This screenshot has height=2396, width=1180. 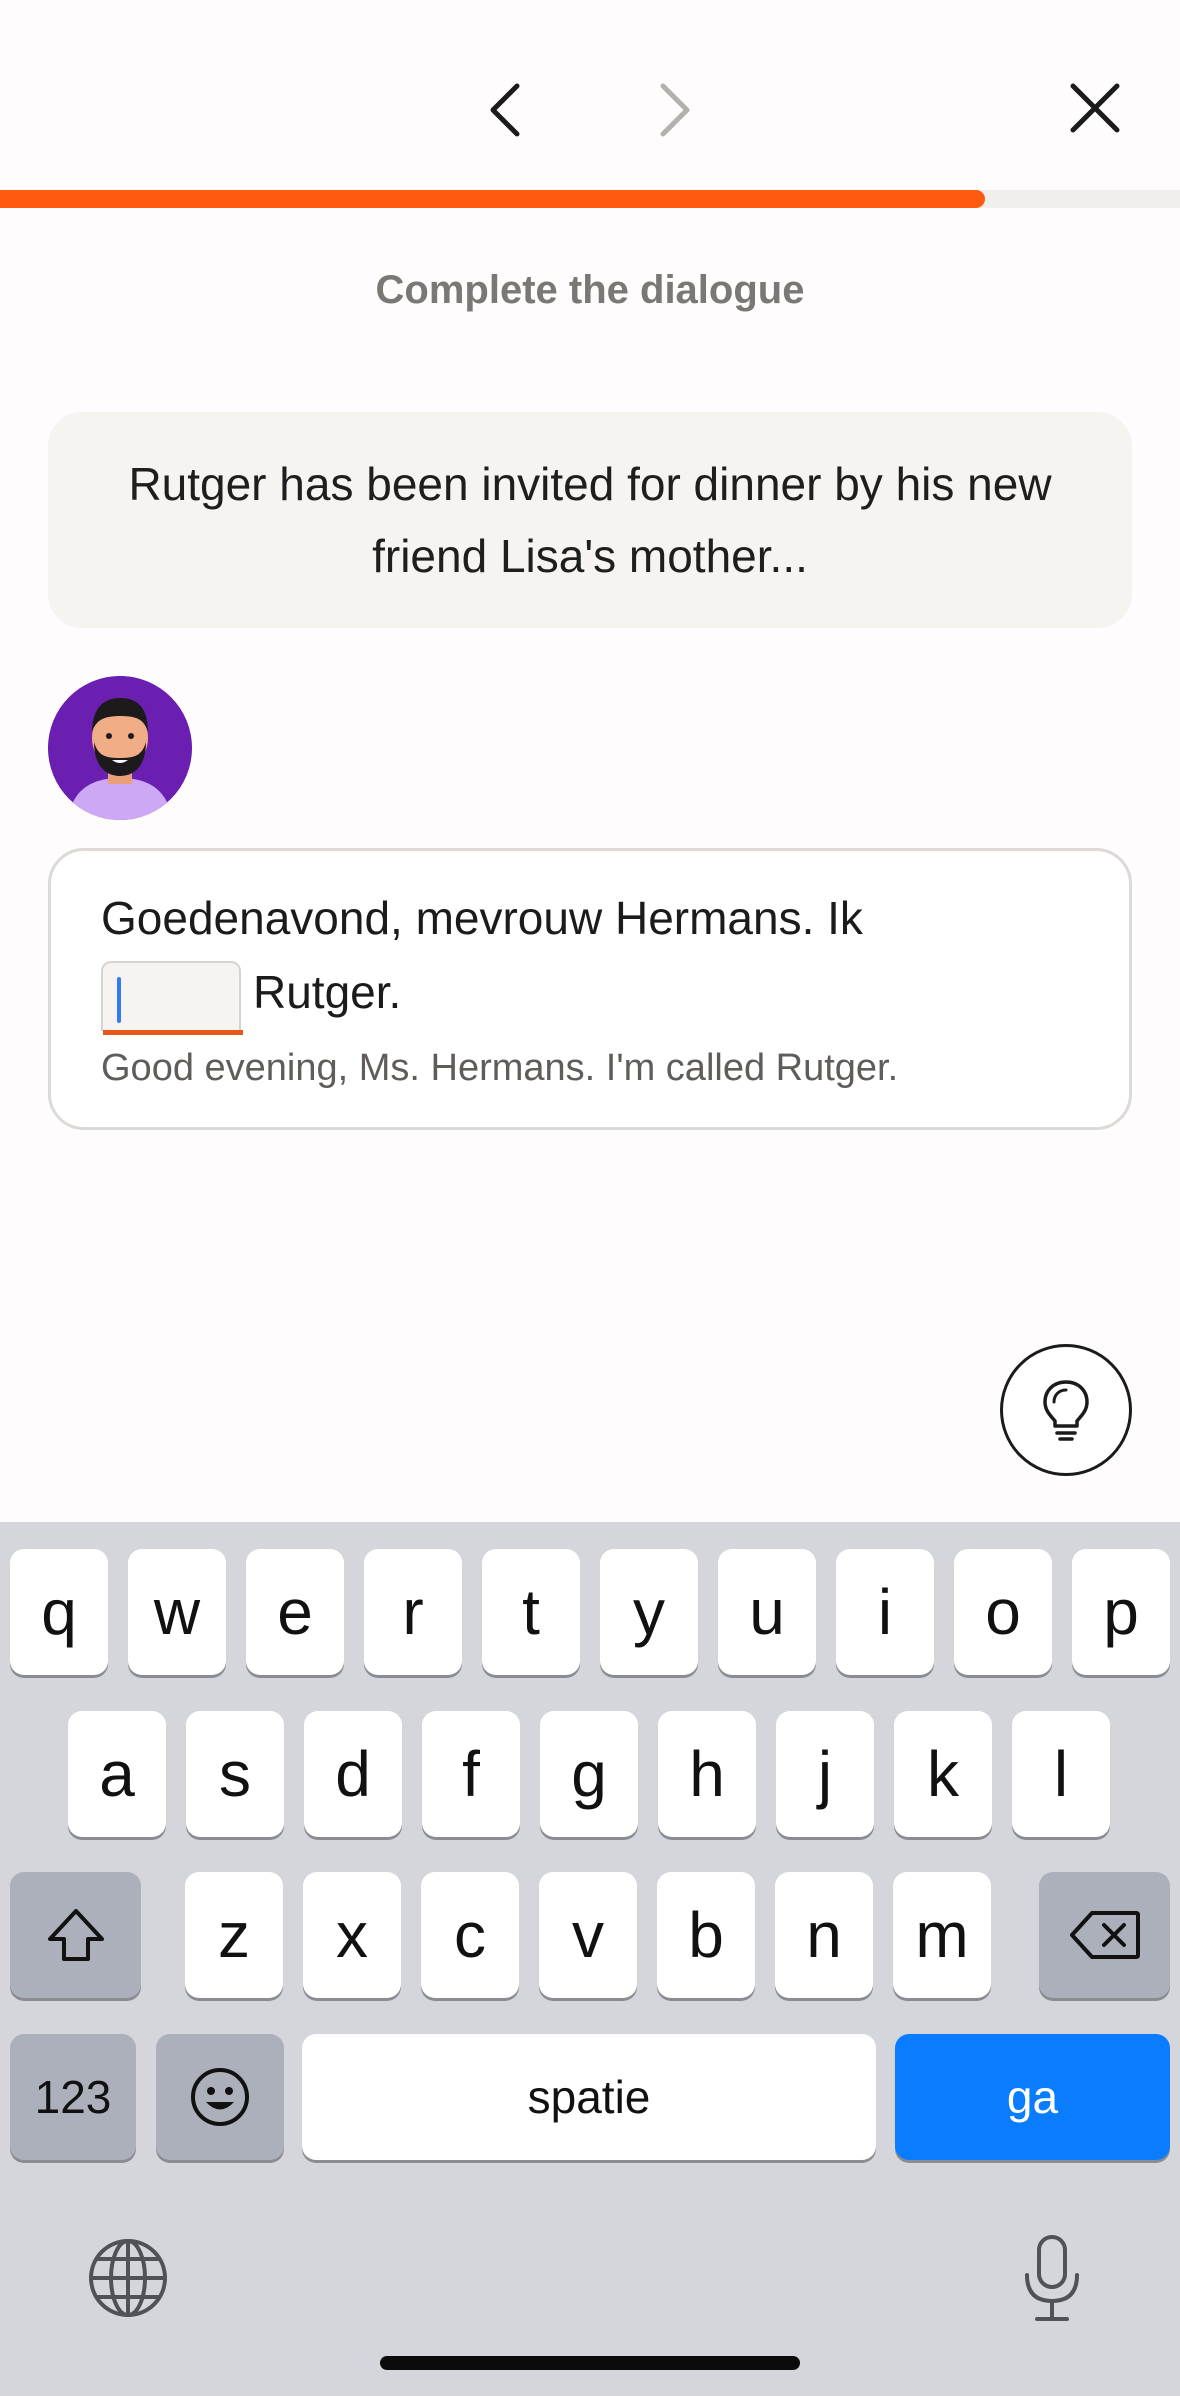 I want to click on key-y: y, so click(x=649, y=1612).